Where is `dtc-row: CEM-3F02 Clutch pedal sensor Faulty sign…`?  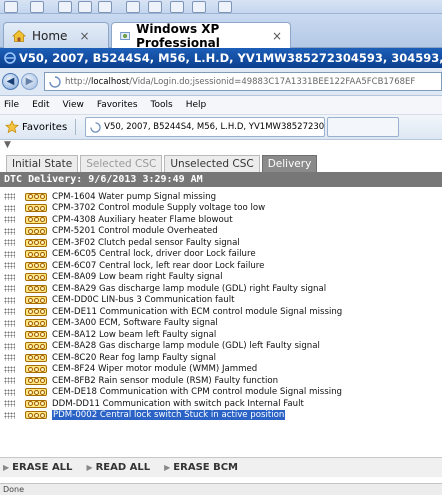 dtc-row: CEM-3F02 Clutch pedal sensor Faulty sign… is located at coordinates (221, 243).